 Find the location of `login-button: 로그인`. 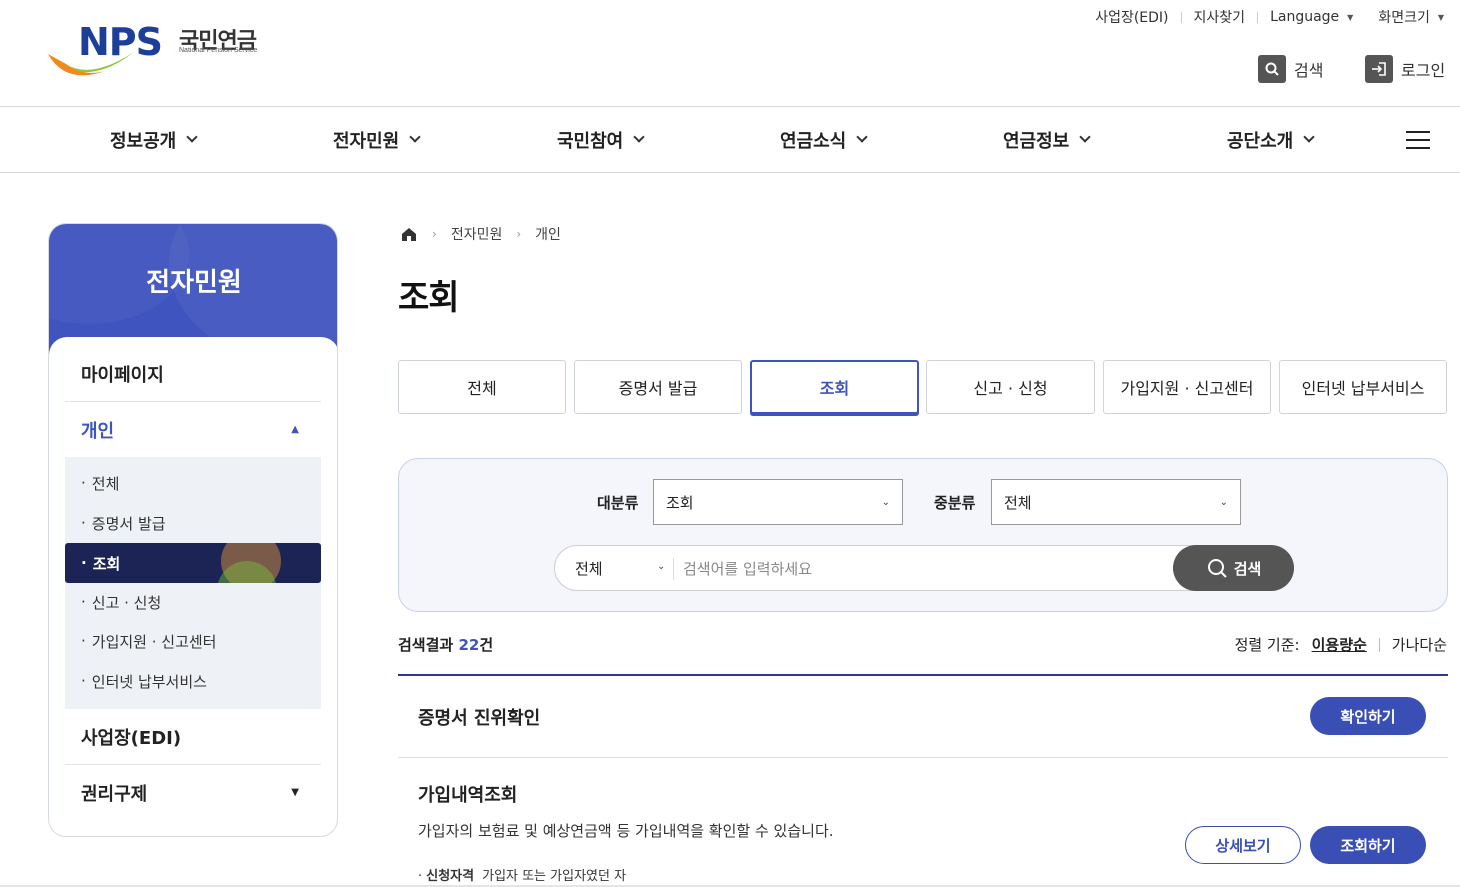

login-button: 로그인 is located at coordinates (1405, 69).